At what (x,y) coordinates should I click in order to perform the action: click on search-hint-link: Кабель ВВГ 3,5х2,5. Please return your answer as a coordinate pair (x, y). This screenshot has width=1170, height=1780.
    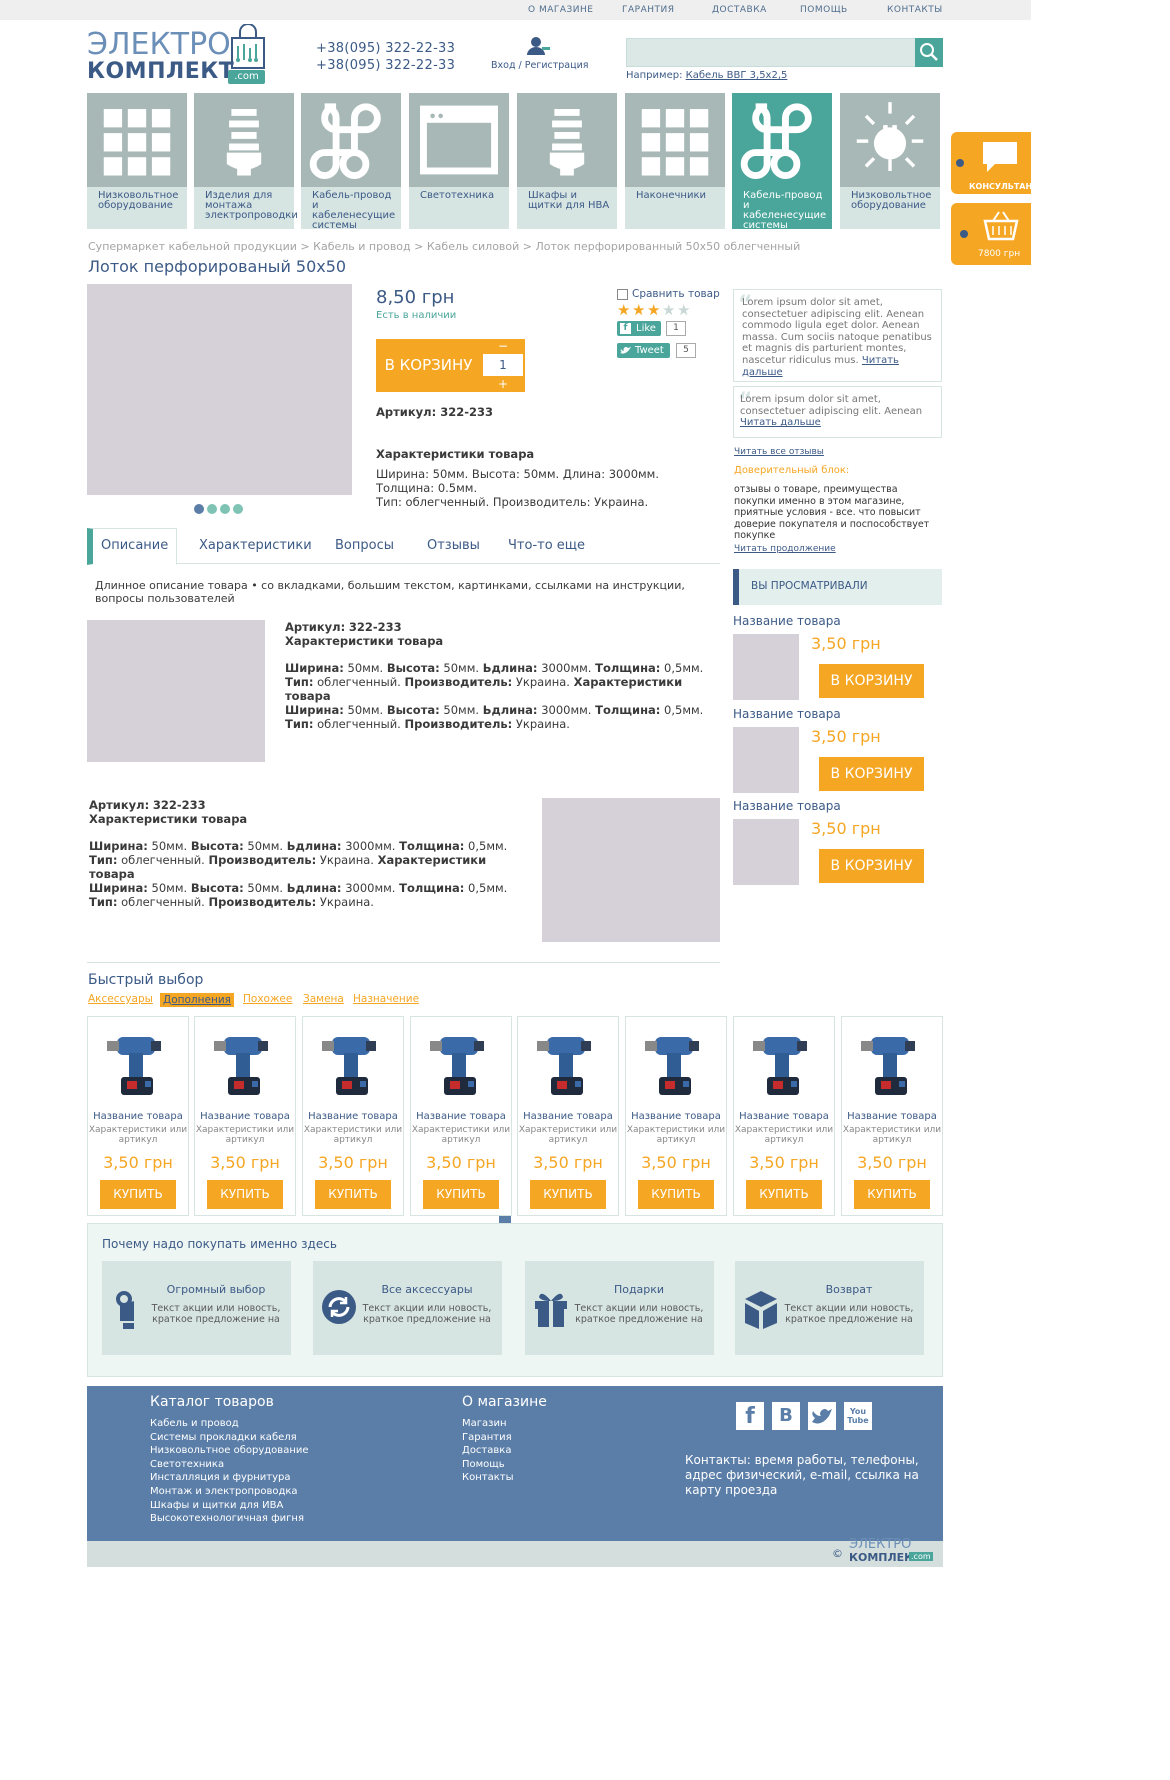
    Looking at the image, I should click on (737, 75).